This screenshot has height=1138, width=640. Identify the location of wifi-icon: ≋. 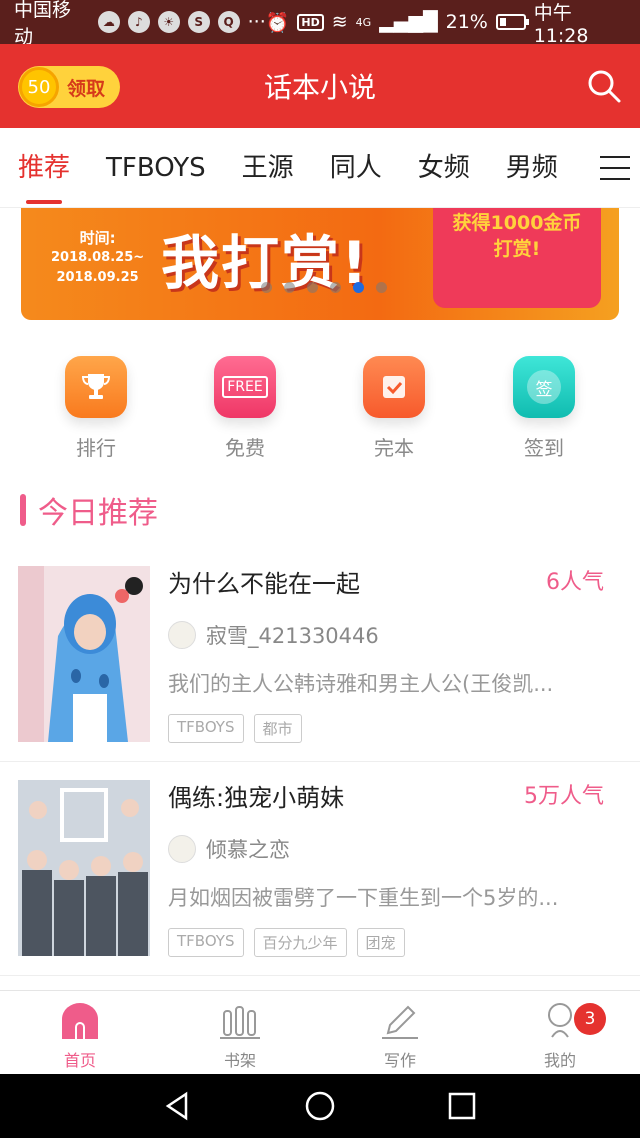
(339, 22).